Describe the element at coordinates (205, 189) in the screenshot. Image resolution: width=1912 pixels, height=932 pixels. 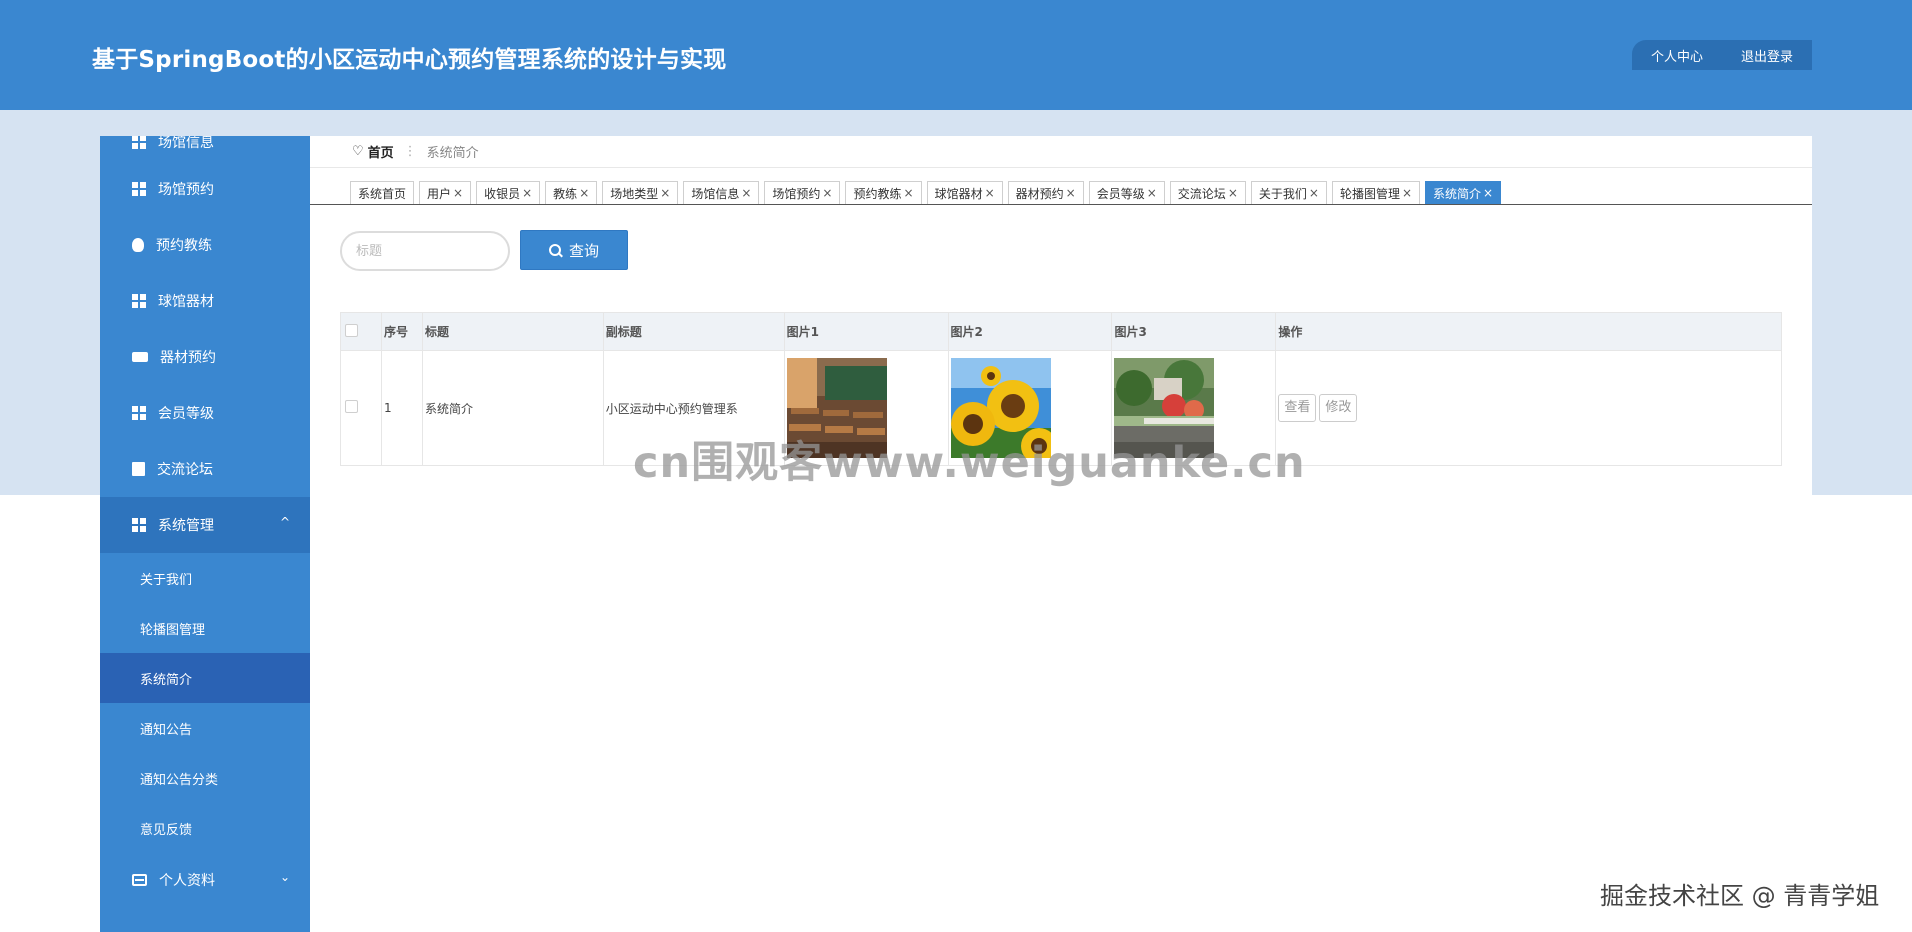
I see `sidebar-item-venue-booking: 场馆预约` at that location.